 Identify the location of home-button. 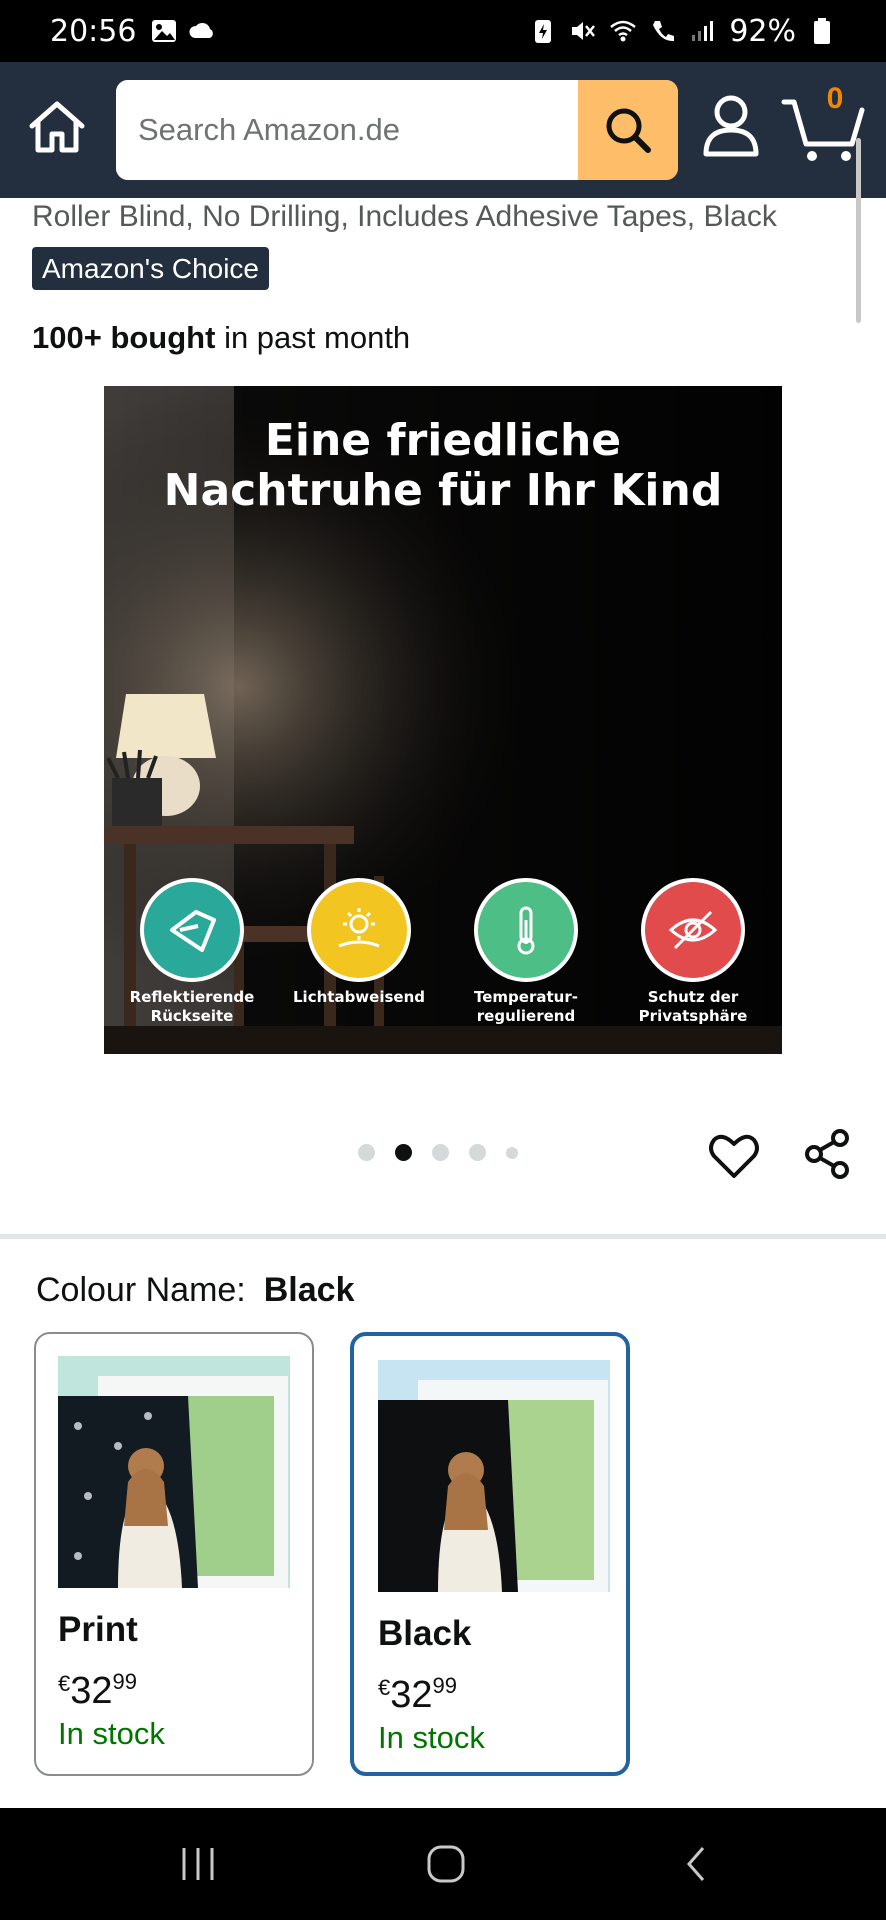
(57, 127).